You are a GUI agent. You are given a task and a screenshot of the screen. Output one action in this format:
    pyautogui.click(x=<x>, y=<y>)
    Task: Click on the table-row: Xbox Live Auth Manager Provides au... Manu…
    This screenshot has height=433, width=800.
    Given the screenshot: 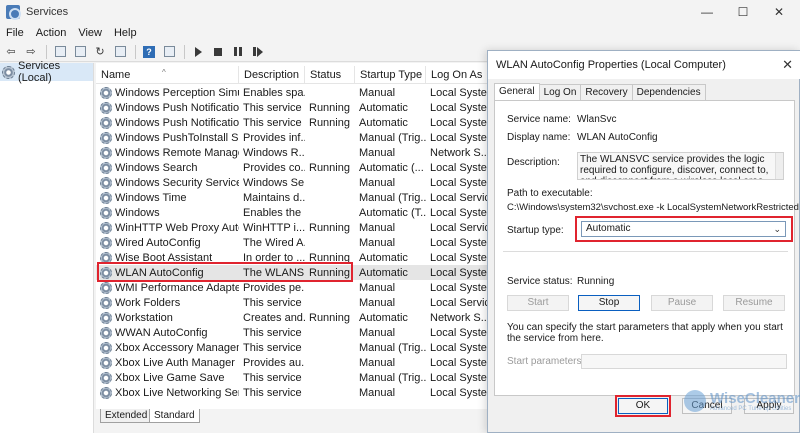 What is the action you would take?
    pyautogui.click(x=292, y=362)
    